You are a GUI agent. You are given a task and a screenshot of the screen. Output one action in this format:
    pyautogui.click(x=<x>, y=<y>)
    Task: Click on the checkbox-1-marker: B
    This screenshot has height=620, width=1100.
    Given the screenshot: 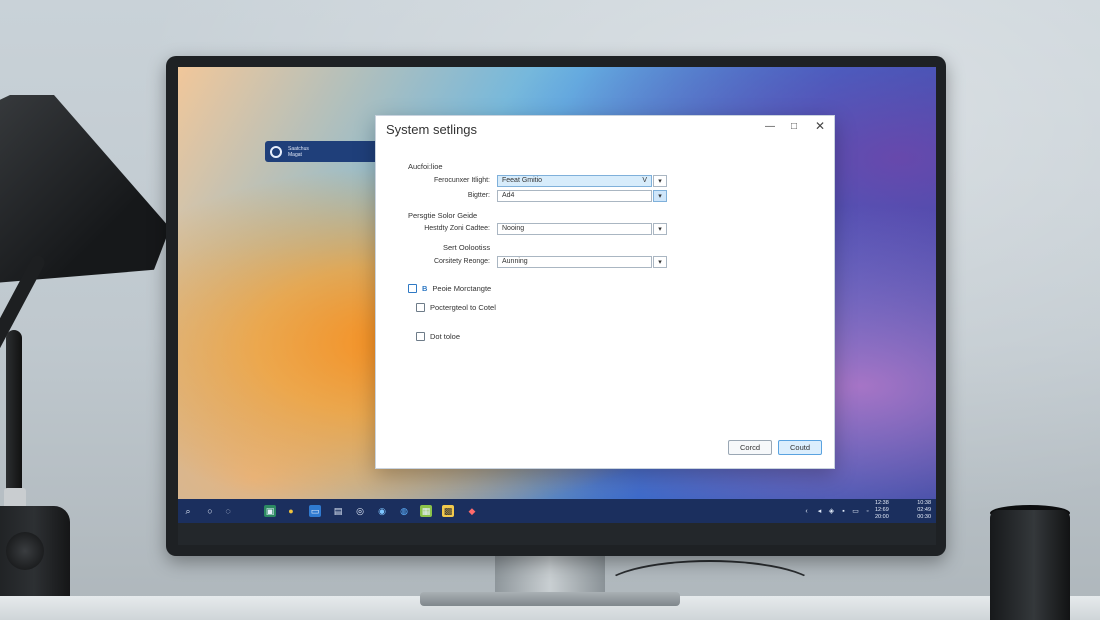 What is the action you would take?
    pyautogui.click(x=425, y=288)
    